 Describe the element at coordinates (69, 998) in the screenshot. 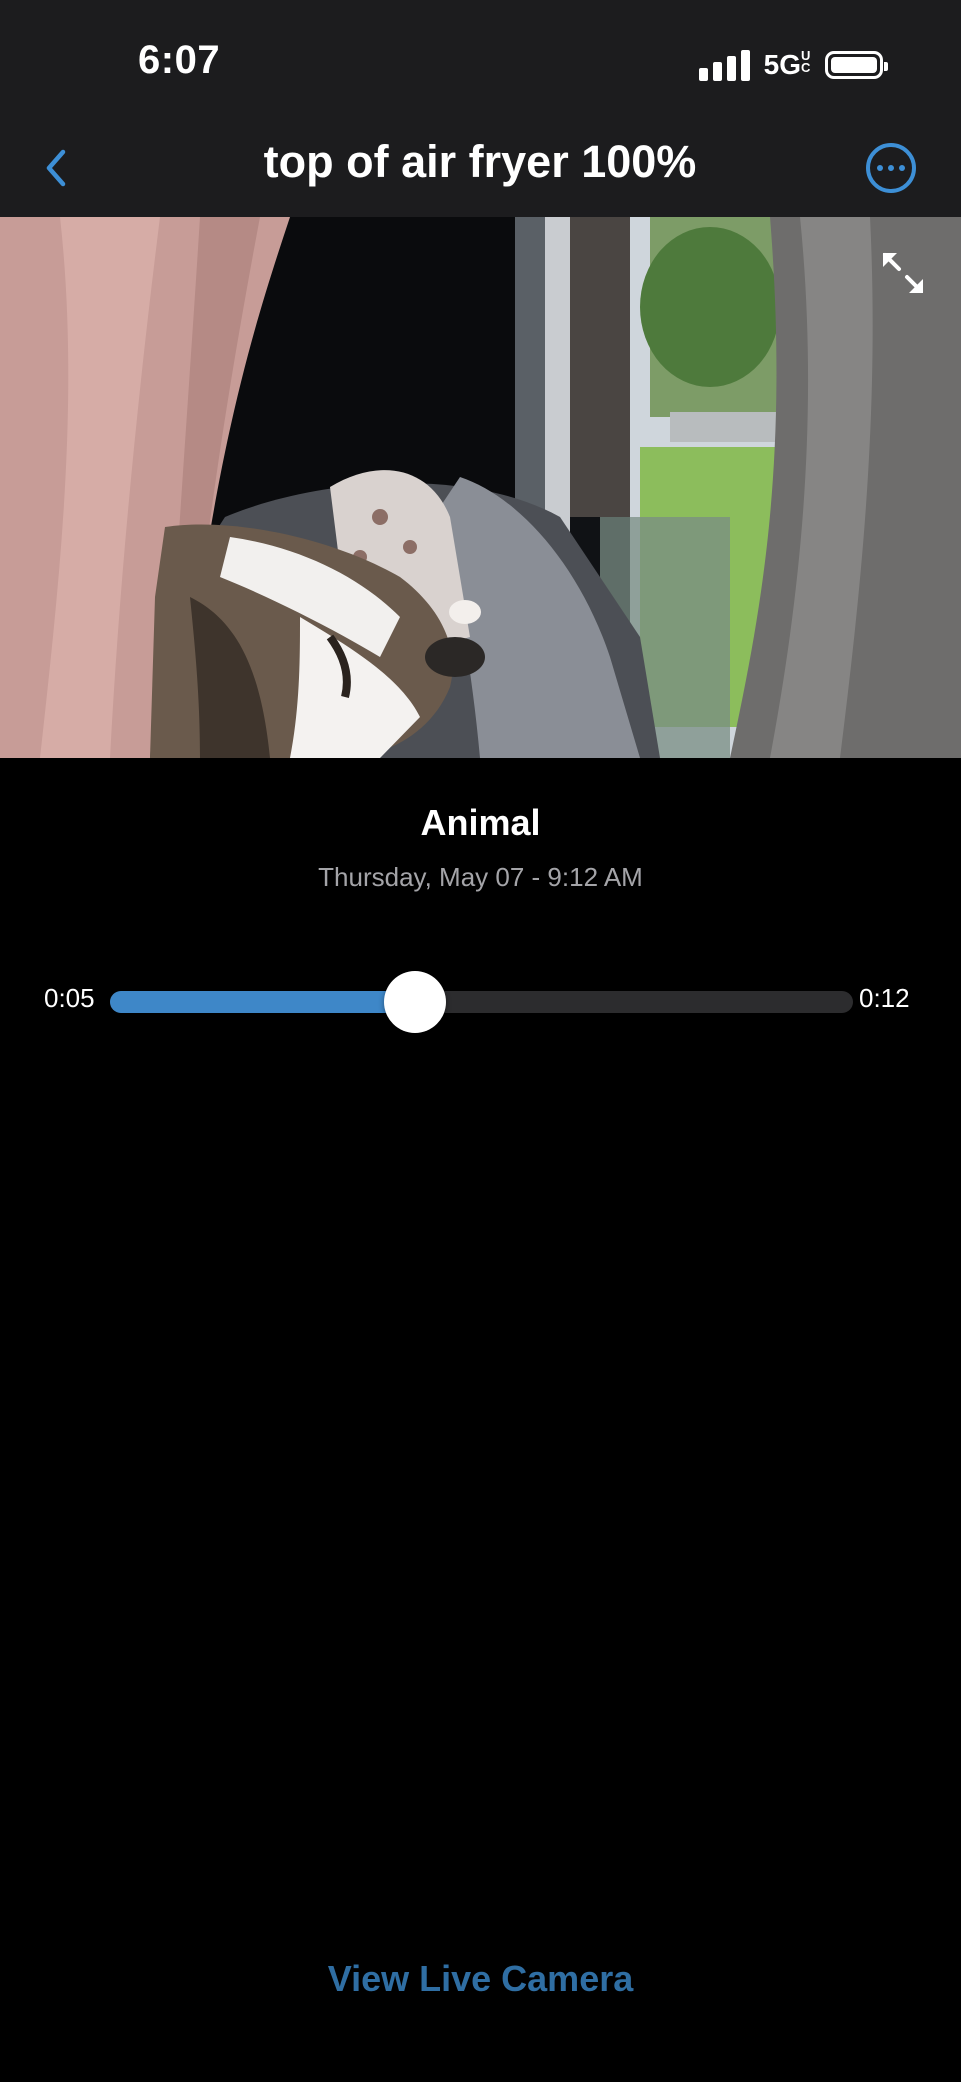

I see `current-time: 0:05` at that location.